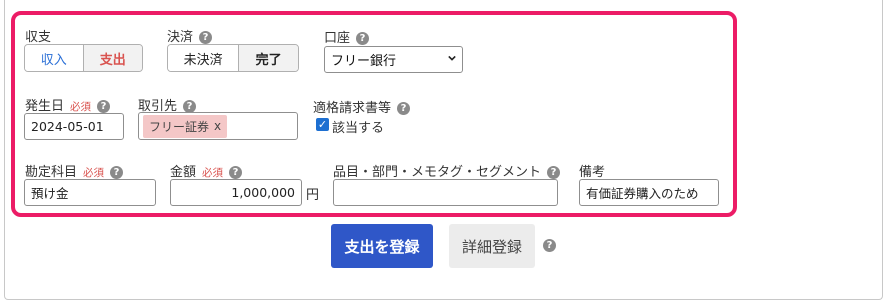 The width and height of the screenshot is (888, 304). Describe the element at coordinates (452, 58) in the screenshot. I see `chevron-down-icon` at that location.